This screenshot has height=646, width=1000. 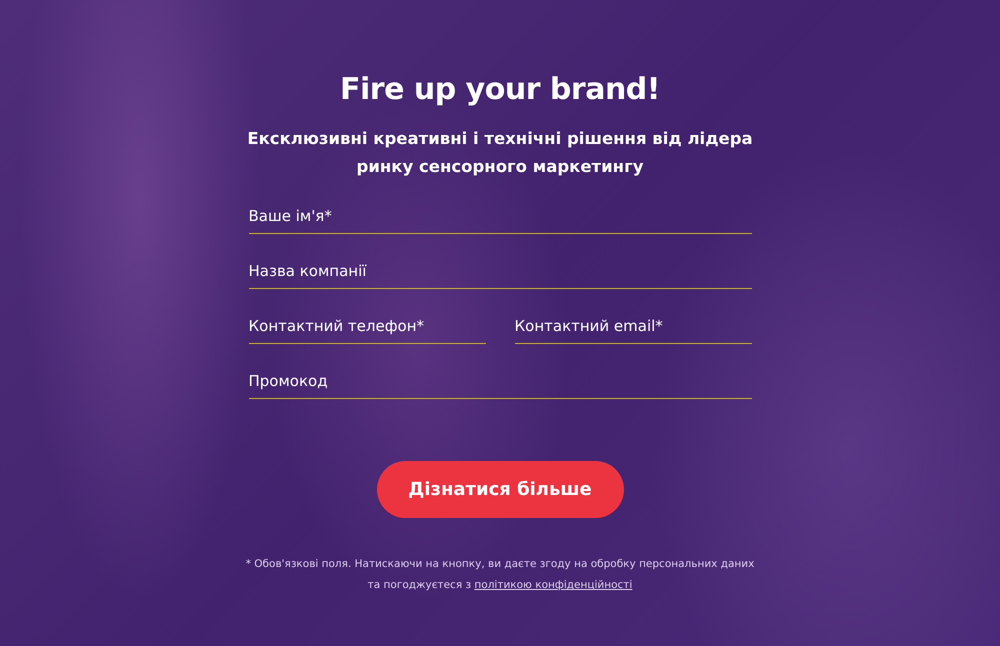 I want to click on input-field: Контактний email*, so click(x=633, y=327).